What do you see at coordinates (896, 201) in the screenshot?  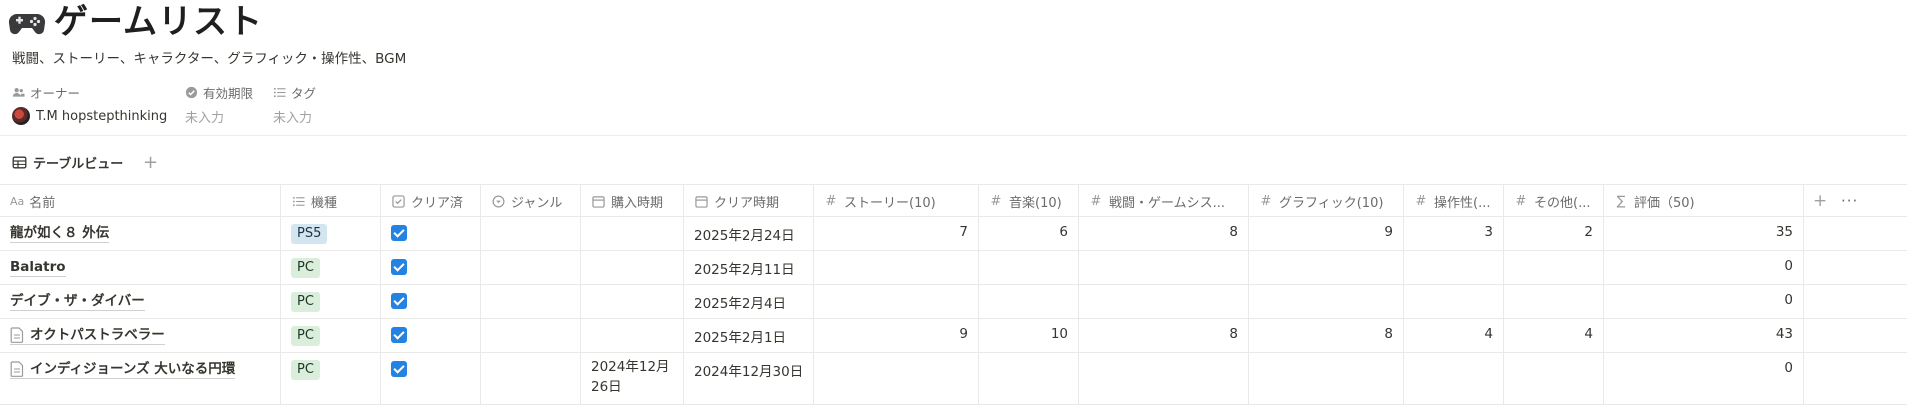 I see `column-header-story: # ストーリー(10)` at bounding box center [896, 201].